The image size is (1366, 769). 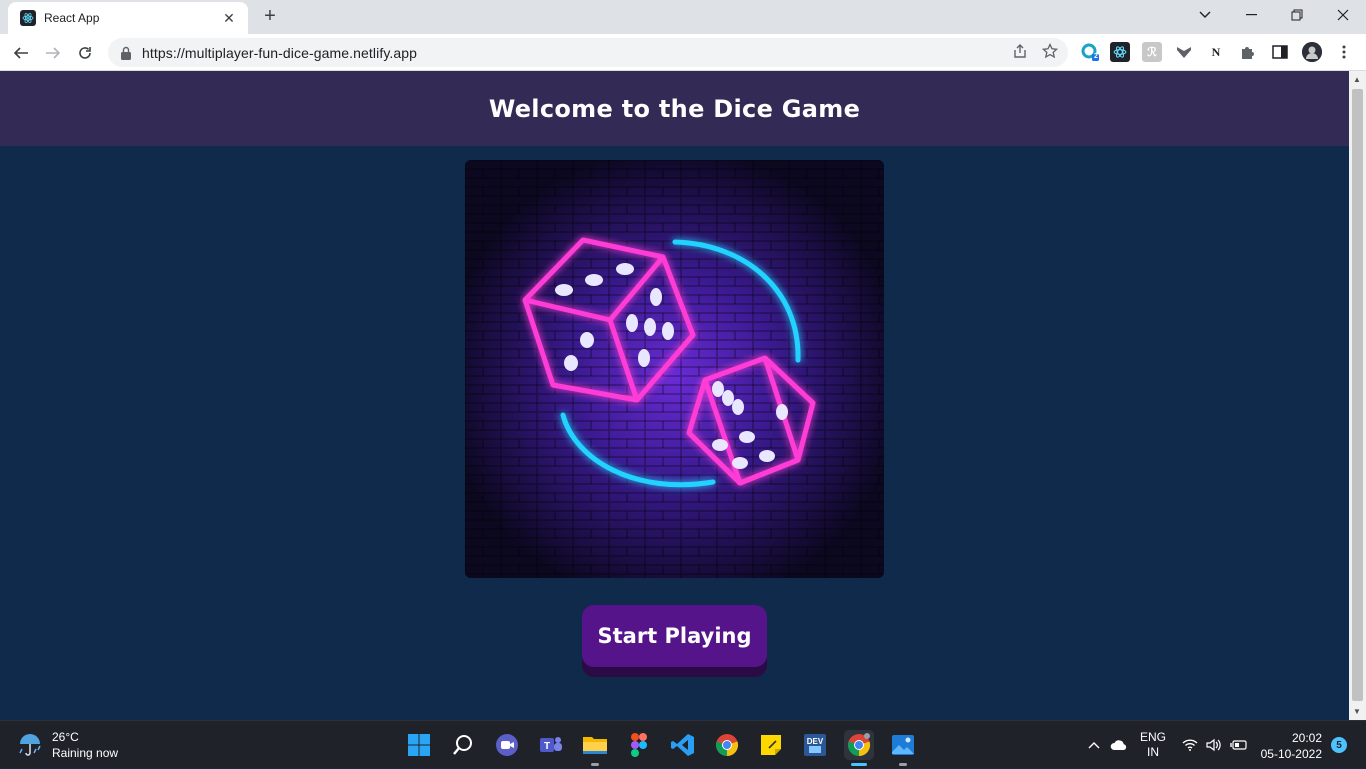 I want to click on search-icon, so click(x=463, y=745).